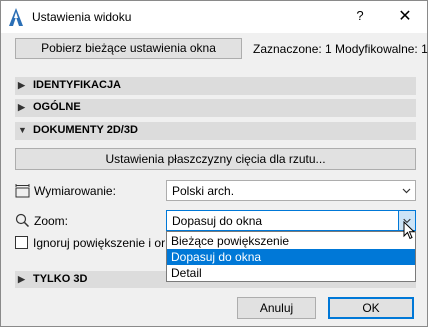  What do you see at coordinates (215, 108) in the screenshot?
I see `section-ogolne: ▶ OGÓLNE` at bounding box center [215, 108].